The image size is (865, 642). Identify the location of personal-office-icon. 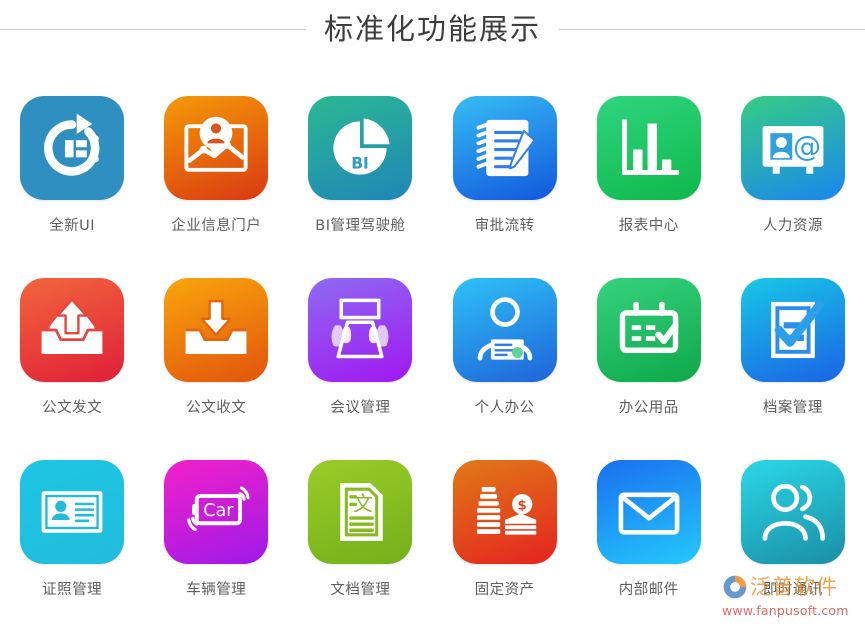
(504, 330).